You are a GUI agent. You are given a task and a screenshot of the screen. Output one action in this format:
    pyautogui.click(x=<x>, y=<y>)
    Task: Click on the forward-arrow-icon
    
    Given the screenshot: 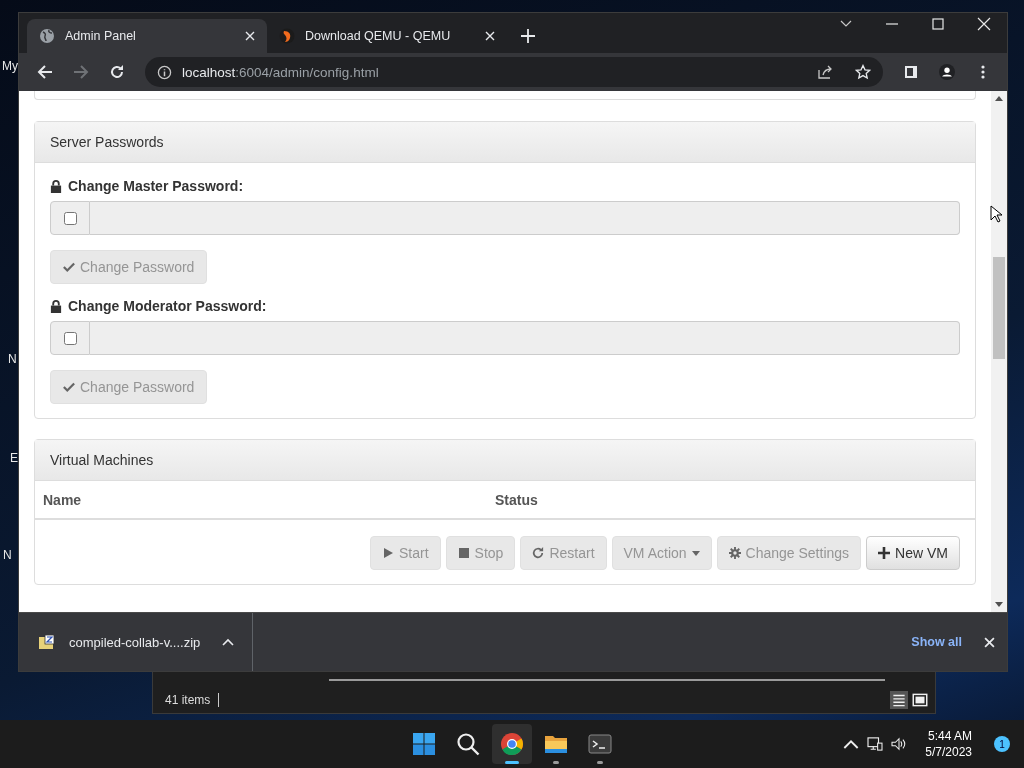 What is the action you would take?
    pyautogui.click(x=81, y=72)
    